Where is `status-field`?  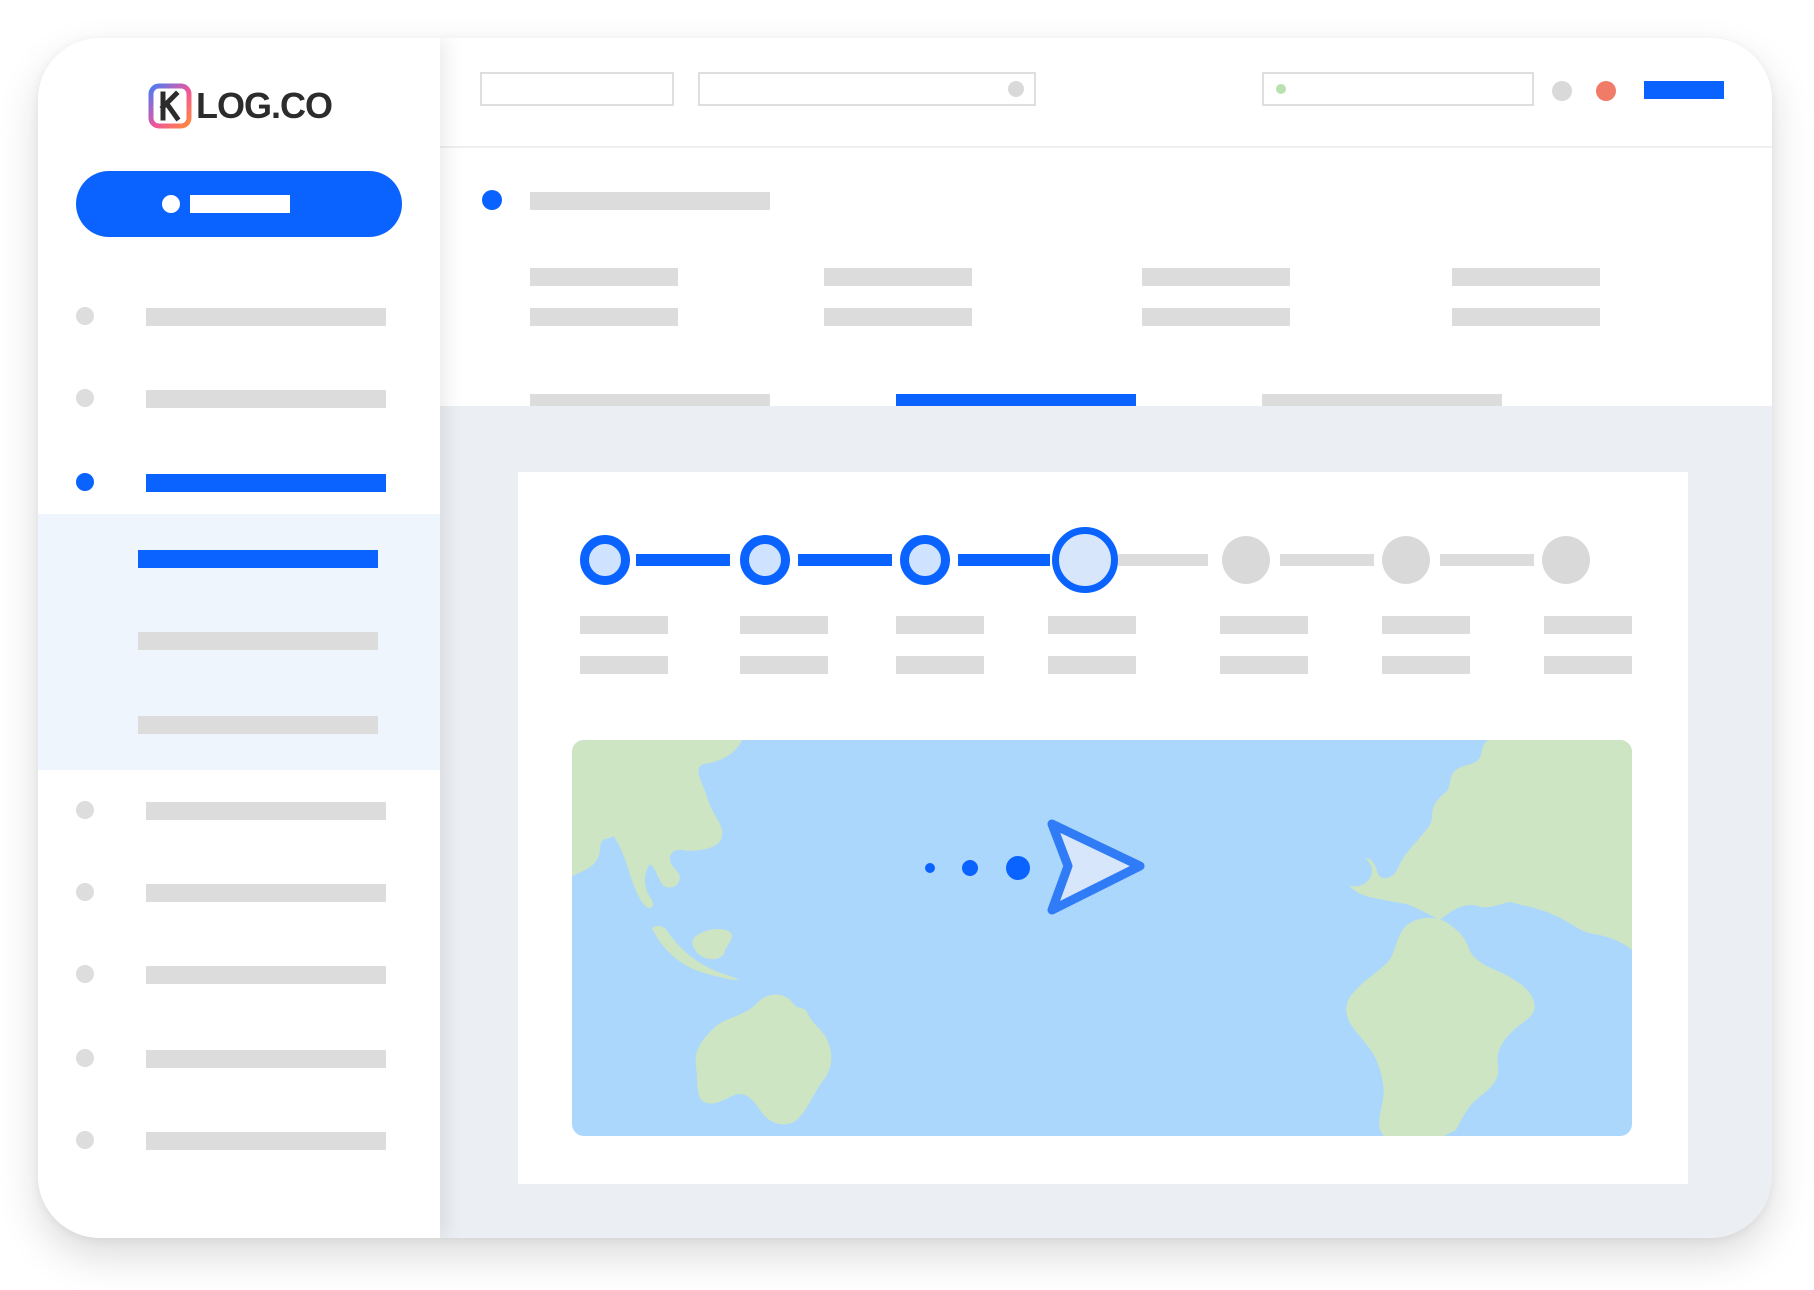
status-field is located at coordinates (1398, 89).